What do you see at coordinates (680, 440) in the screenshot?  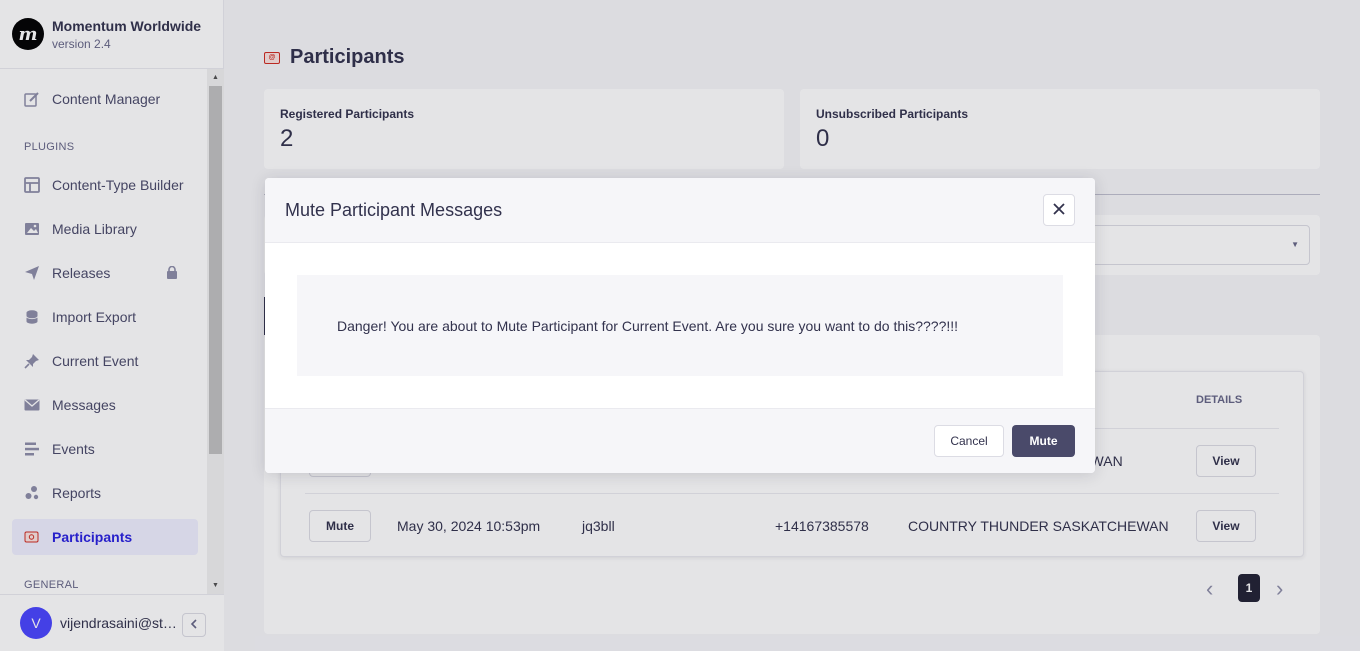 I see `dialog-footer: Cancel Mute` at bounding box center [680, 440].